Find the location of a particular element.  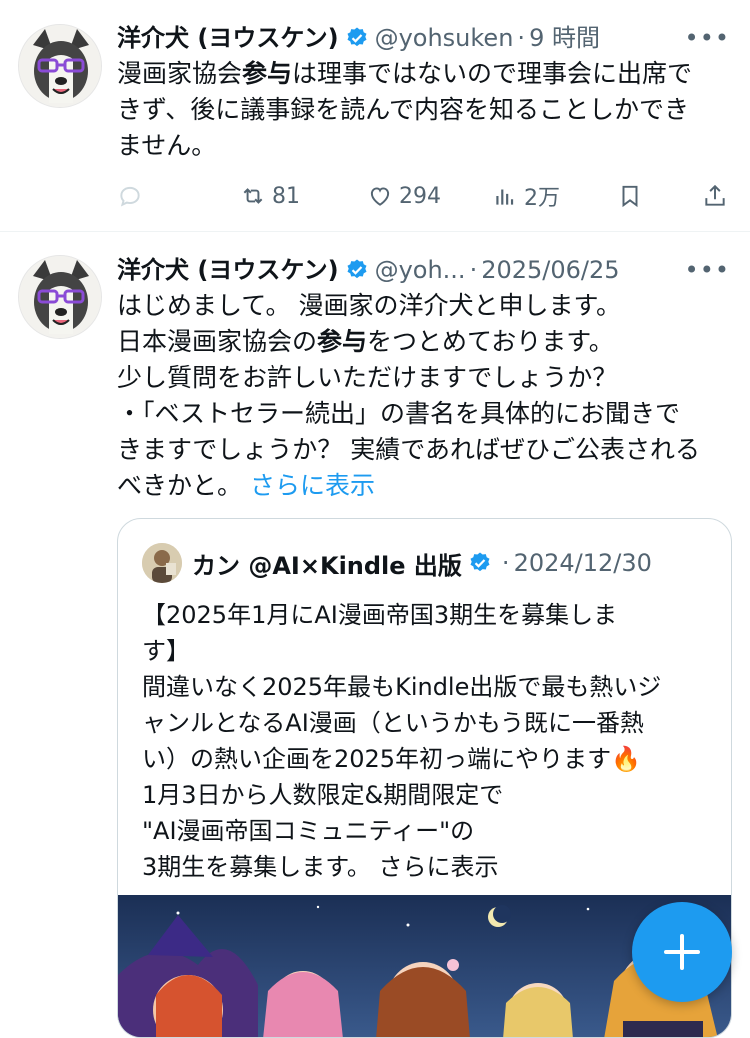

quoted-line: 【2025年1月にAI漫画帝国3期生を募集しま is located at coordinates (380, 615).